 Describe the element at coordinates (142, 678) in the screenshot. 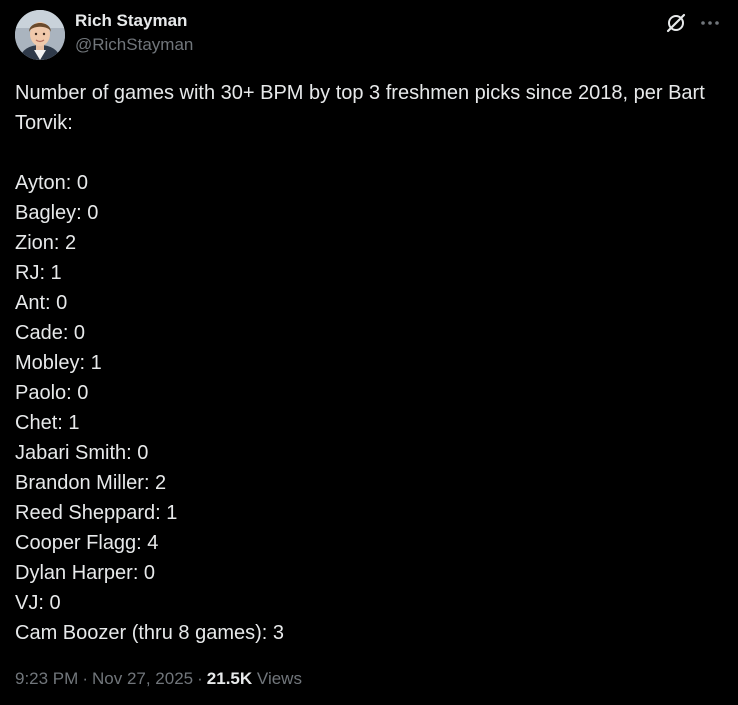

I see `tweet-date: Nov 27, 2025` at that location.